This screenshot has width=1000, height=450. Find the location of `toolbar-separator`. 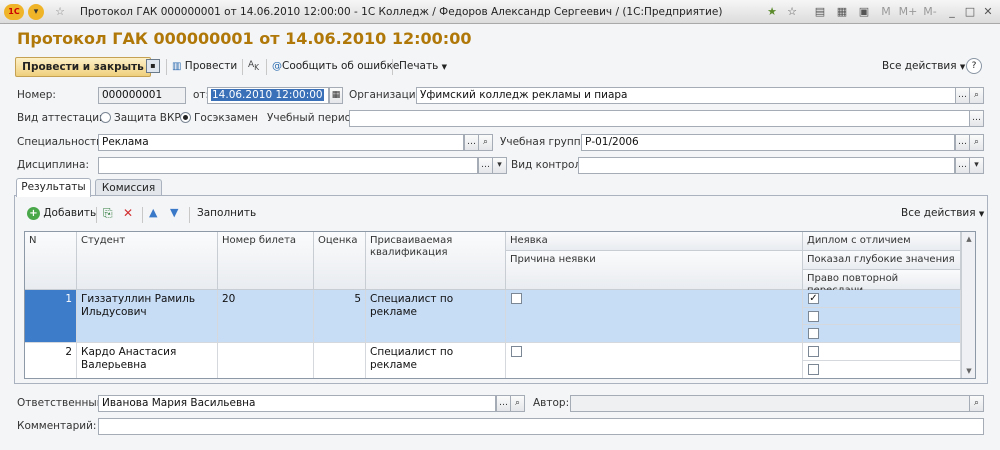

toolbar-separator is located at coordinates (166, 67).